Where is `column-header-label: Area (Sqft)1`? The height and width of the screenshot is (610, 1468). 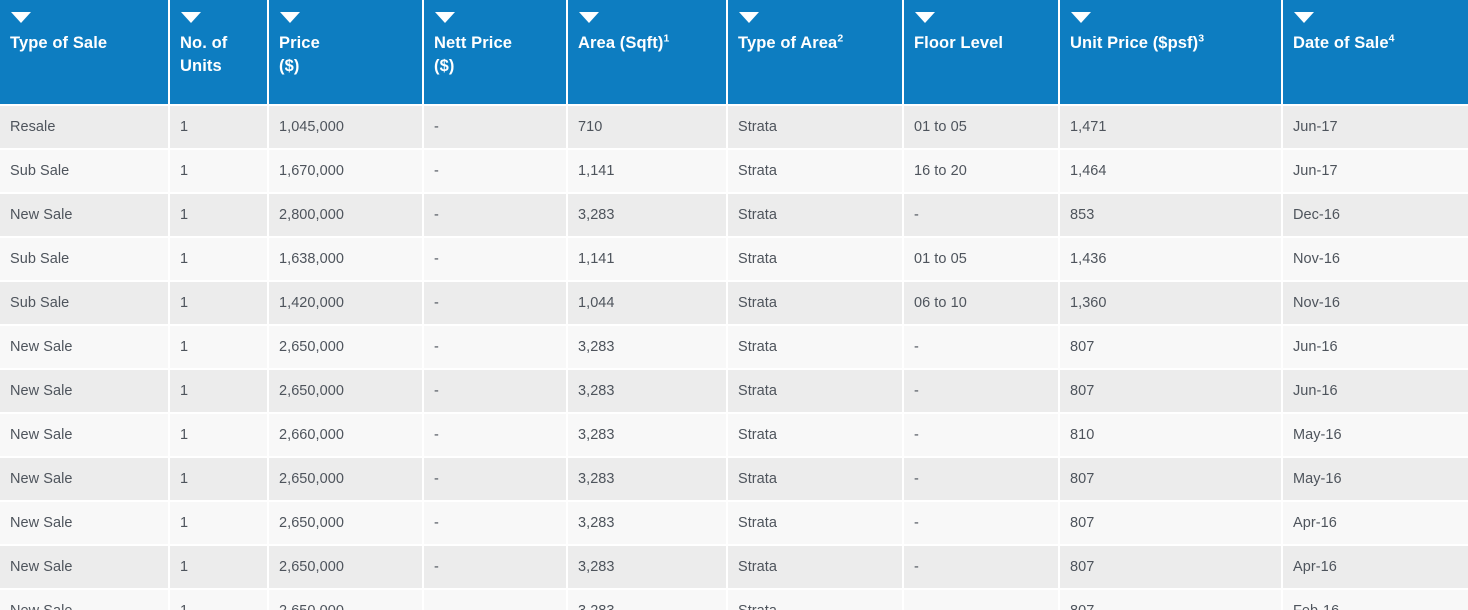 column-header-label: Area (Sqft)1 is located at coordinates (624, 42).